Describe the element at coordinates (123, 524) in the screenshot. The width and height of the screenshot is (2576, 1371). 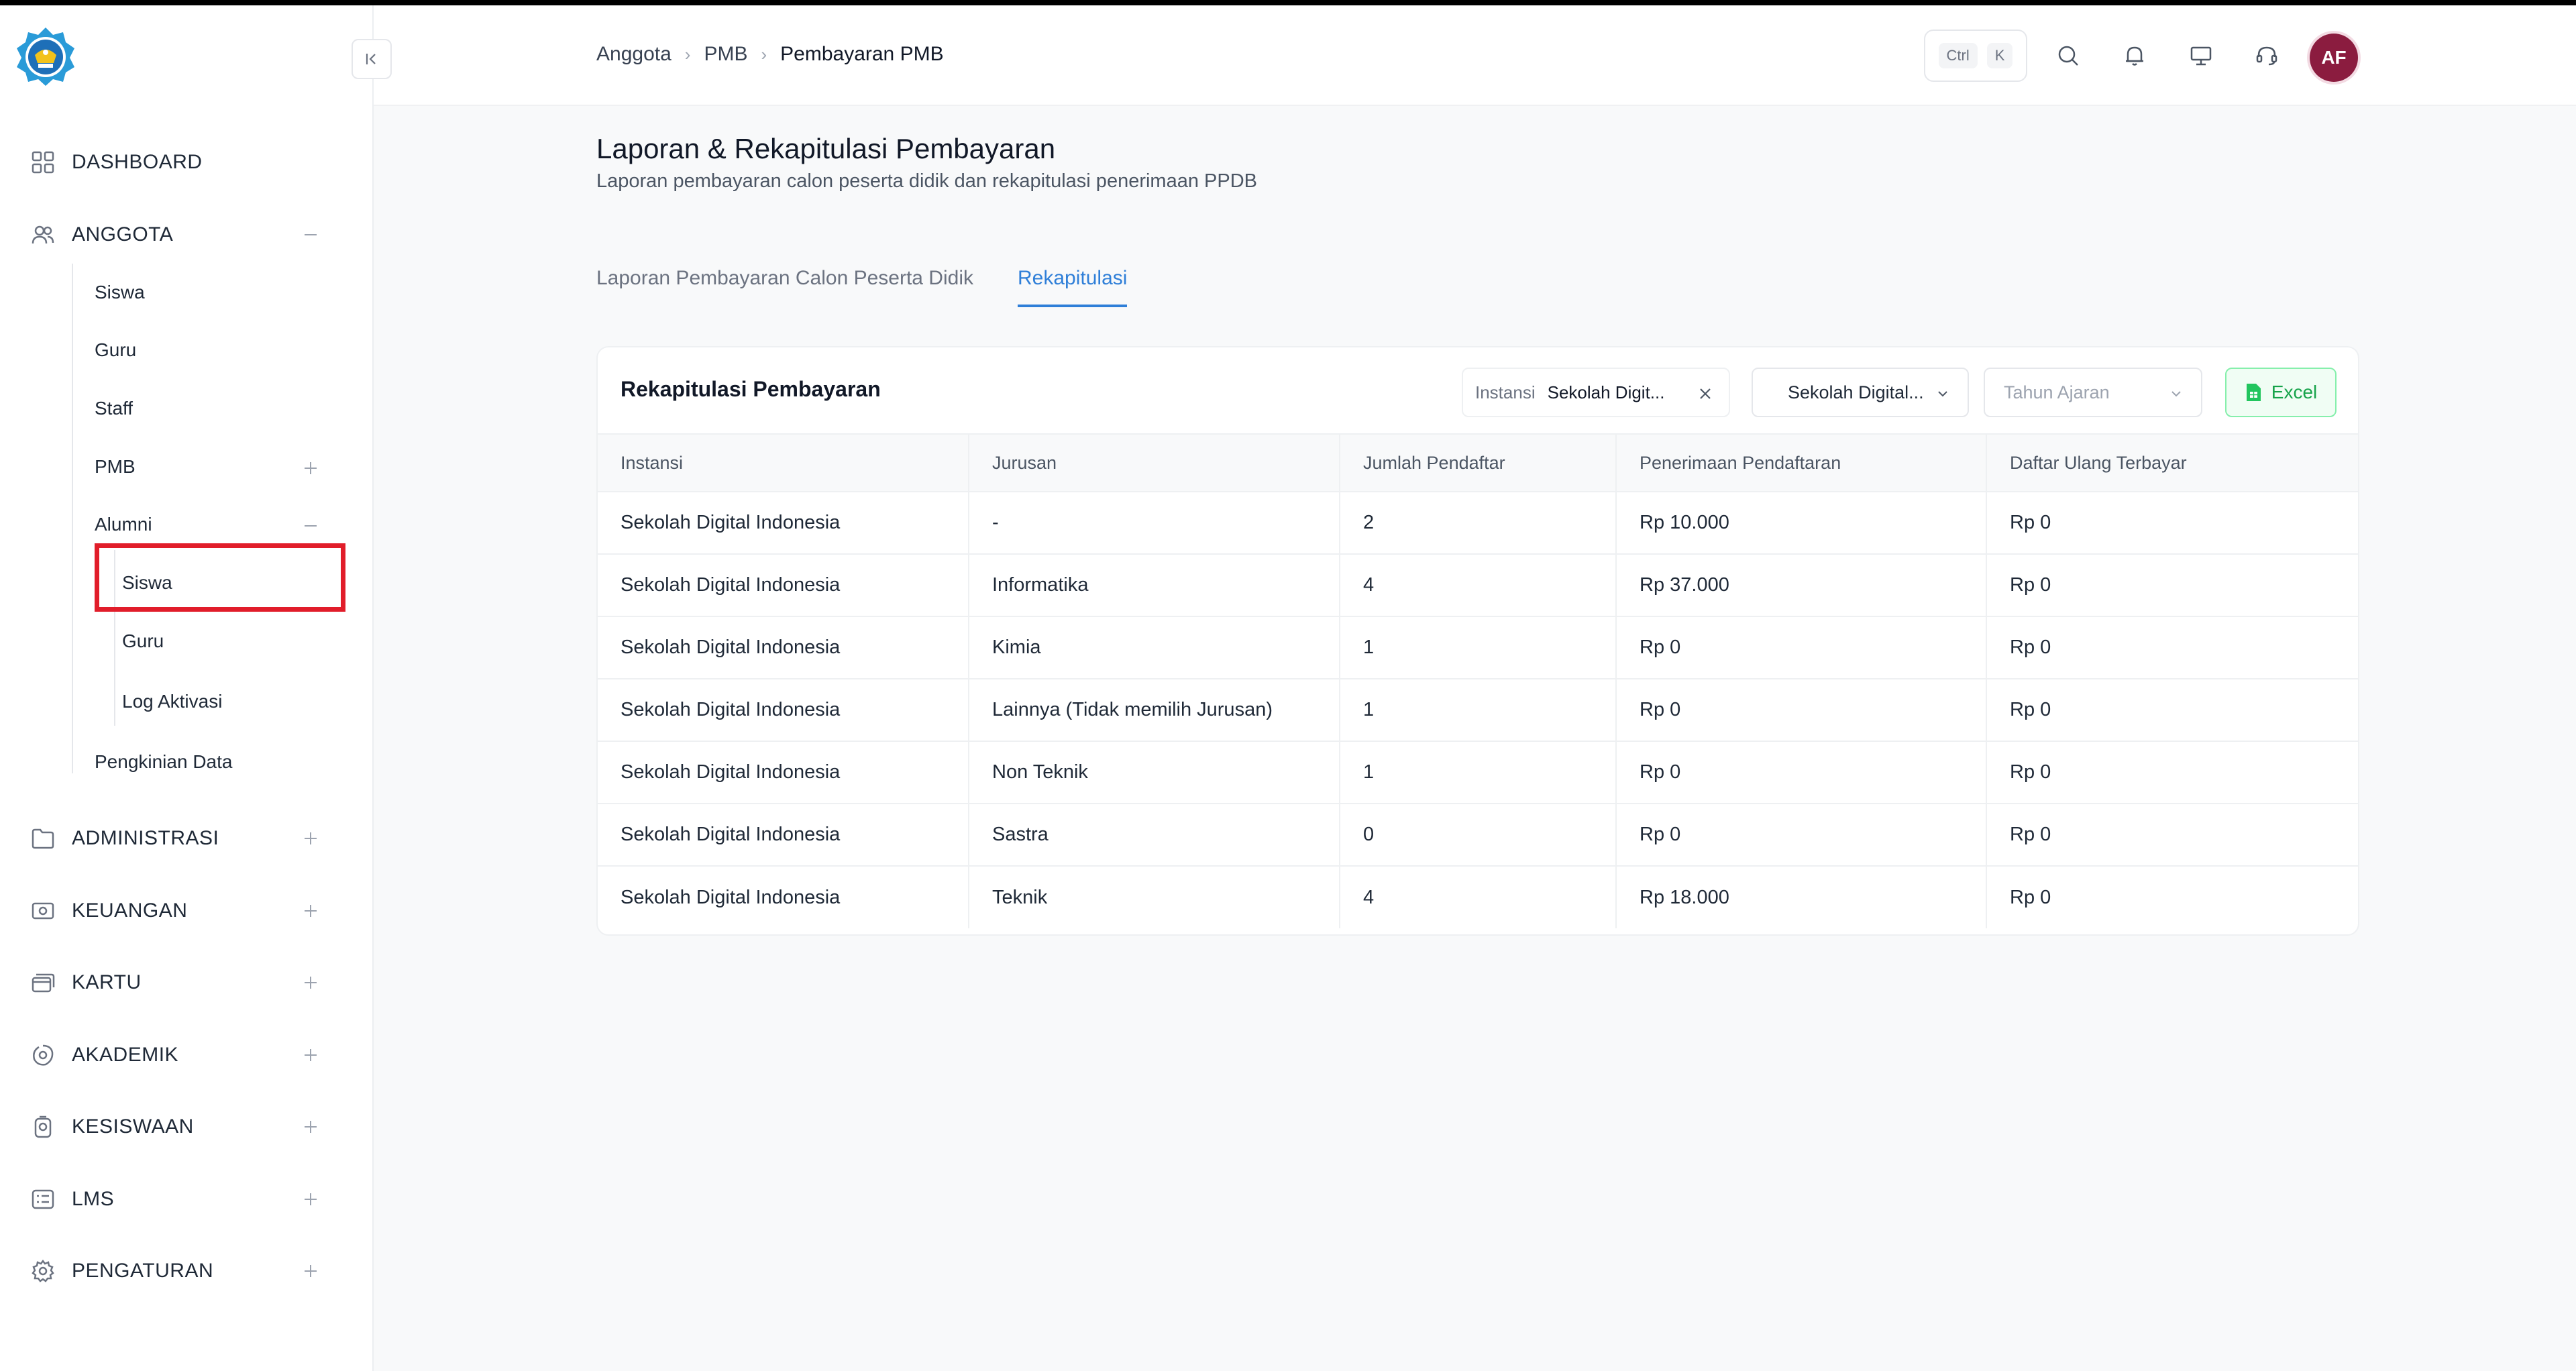
I see `sidebar-item-alumni: Alumni` at that location.